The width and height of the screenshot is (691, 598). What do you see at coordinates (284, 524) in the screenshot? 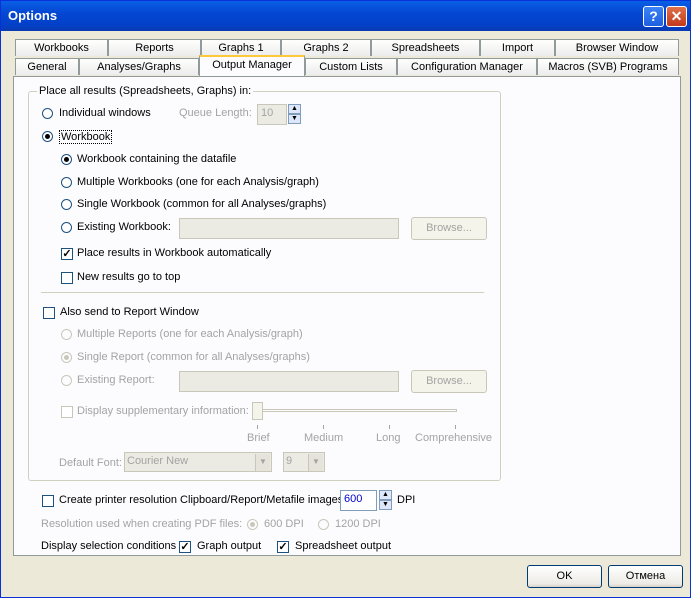
I see `pdf-600-label: 600 DPI` at bounding box center [284, 524].